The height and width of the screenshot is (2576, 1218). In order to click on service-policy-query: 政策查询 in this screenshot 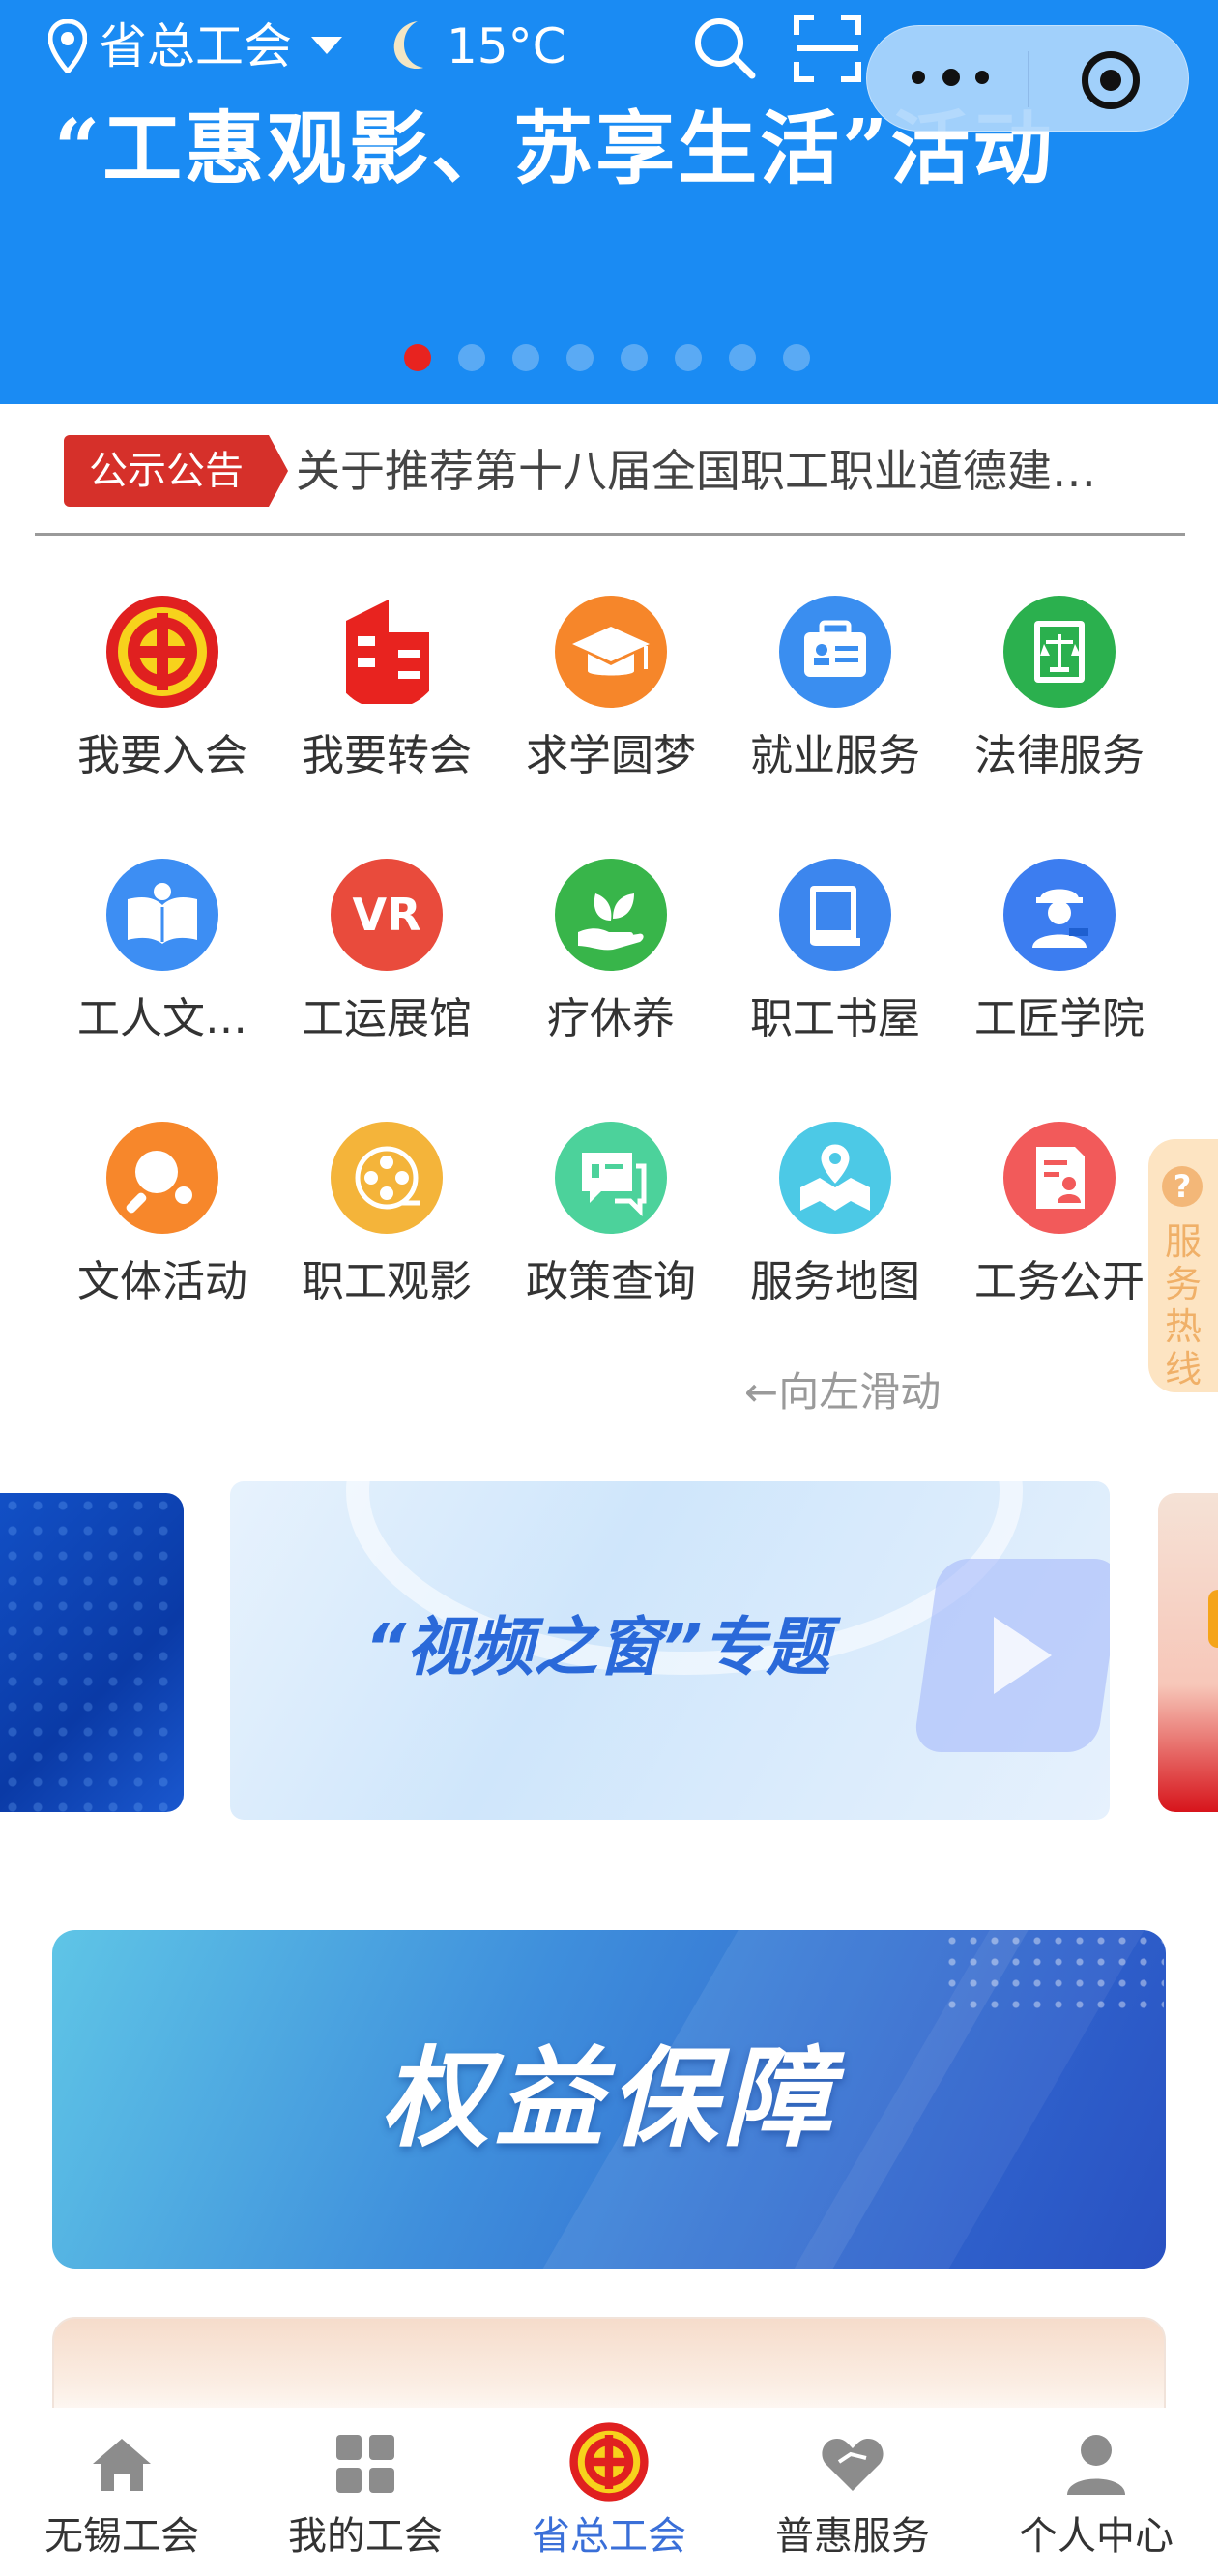, I will do `click(611, 1232)`.